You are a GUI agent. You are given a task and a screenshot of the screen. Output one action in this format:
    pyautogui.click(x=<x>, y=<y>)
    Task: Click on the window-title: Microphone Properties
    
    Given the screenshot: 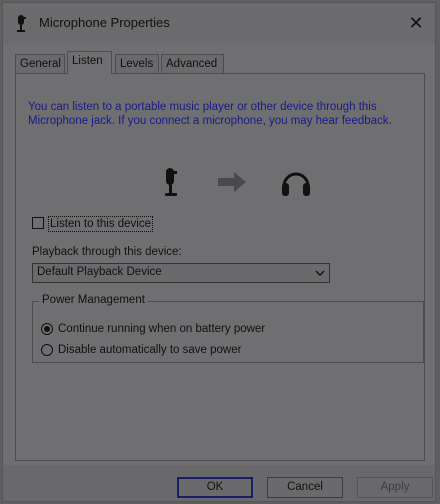 What is the action you would take?
    pyautogui.click(x=104, y=22)
    